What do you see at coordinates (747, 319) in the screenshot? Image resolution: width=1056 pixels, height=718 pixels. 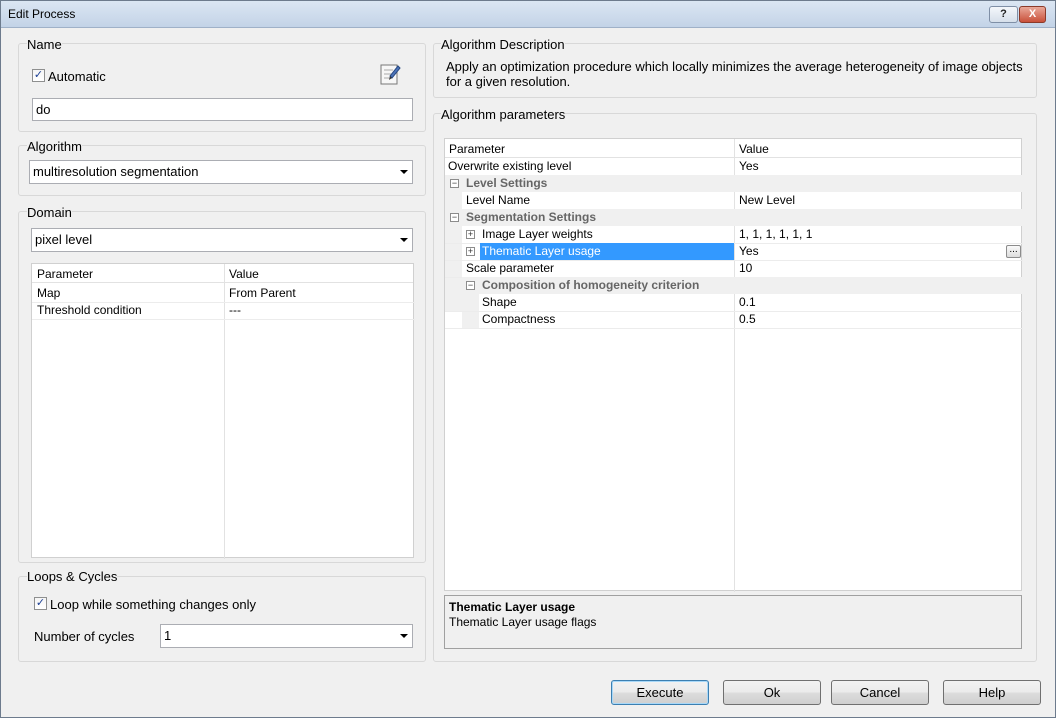 I see `param-value: 0.5` at bounding box center [747, 319].